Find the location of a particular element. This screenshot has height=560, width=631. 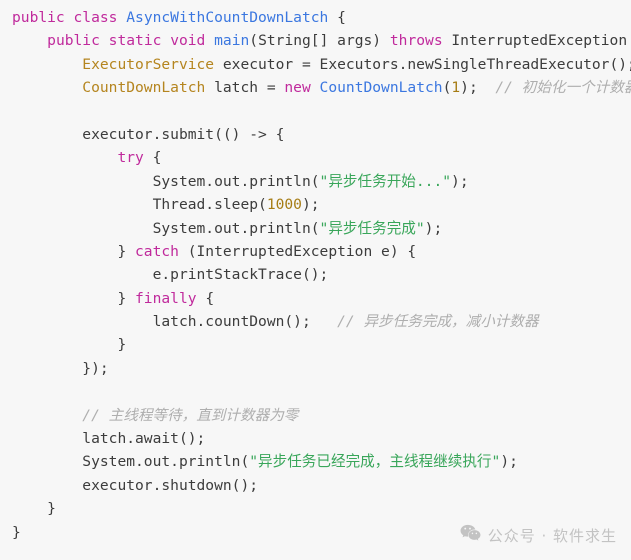

code-token-kw: new is located at coordinates (297, 88).